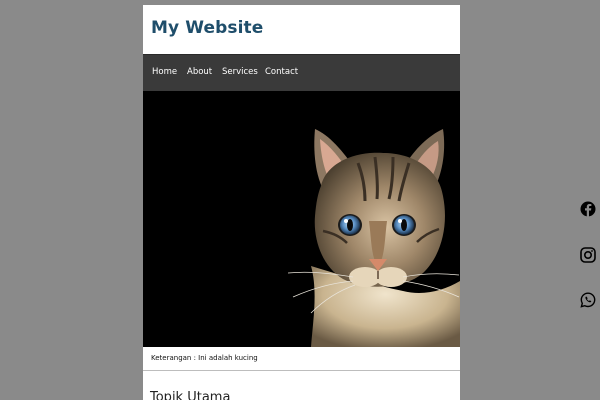  I want to click on site-header: My Website, so click(301, 29).